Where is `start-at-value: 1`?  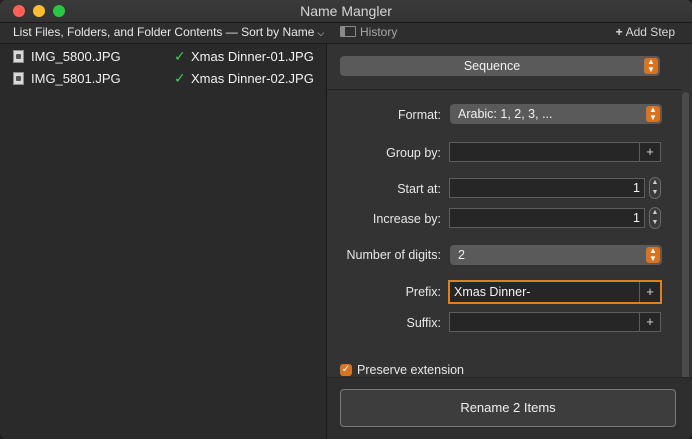
start-at-value: 1 is located at coordinates (636, 188).